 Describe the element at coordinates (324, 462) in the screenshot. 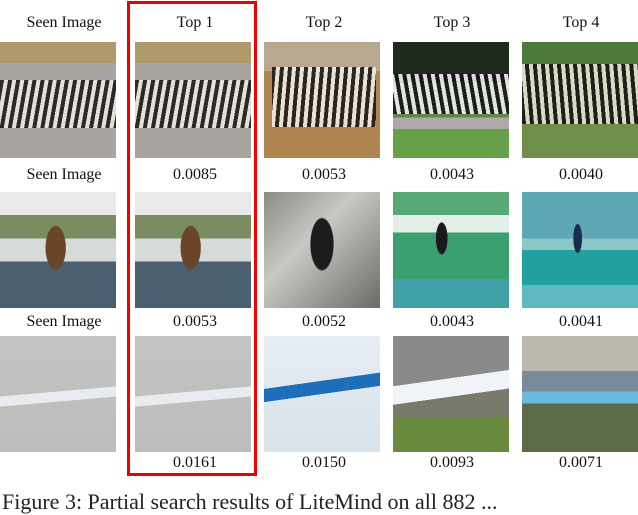

I see `score-label: 0.0150` at that location.